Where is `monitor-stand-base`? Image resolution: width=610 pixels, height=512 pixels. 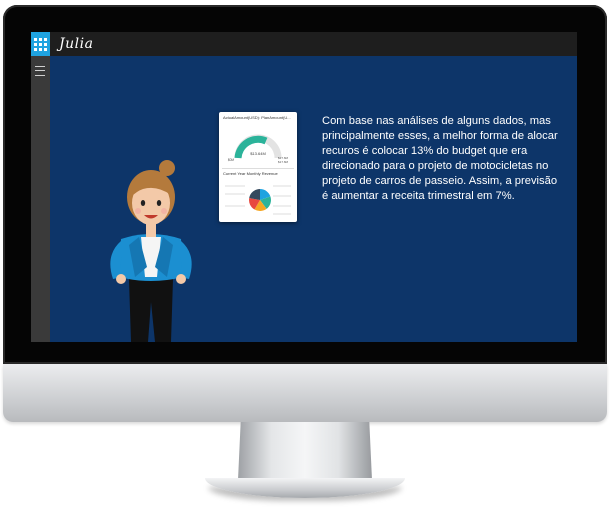
monitor-stand-base is located at coordinates (305, 488).